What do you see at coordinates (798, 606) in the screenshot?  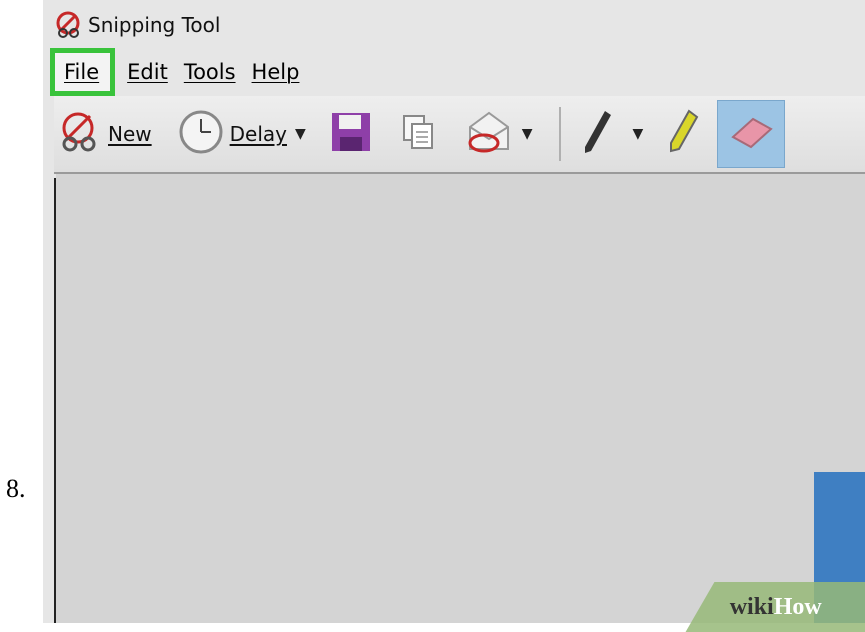 I see `watermark-text-how: How` at bounding box center [798, 606].